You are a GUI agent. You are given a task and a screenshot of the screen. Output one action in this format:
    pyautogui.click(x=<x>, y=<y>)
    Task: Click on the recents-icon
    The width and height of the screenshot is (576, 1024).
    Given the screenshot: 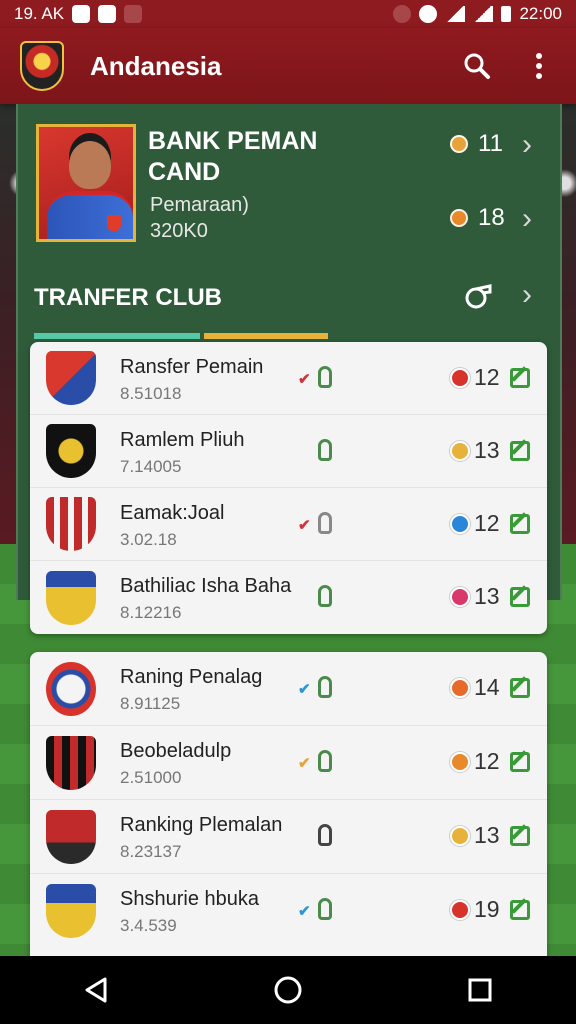 What is the action you would take?
    pyautogui.click(x=480, y=990)
    